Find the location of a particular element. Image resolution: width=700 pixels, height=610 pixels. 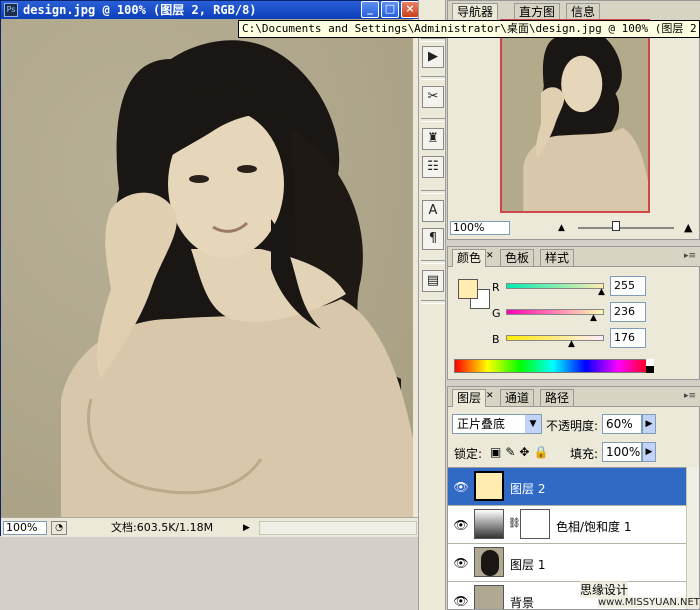

b-value: 176 is located at coordinates (628, 338).